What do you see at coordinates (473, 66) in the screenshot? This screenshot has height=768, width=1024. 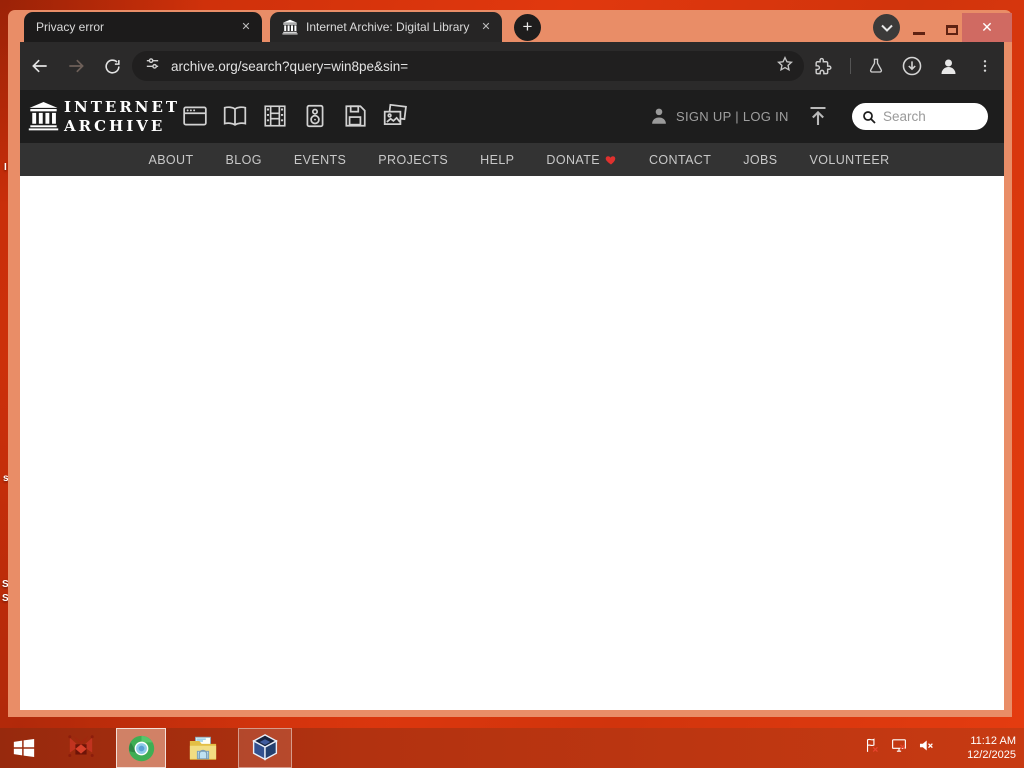 I see `url-text: archive.org/search?query=win8pe&sin=` at bounding box center [473, 66].